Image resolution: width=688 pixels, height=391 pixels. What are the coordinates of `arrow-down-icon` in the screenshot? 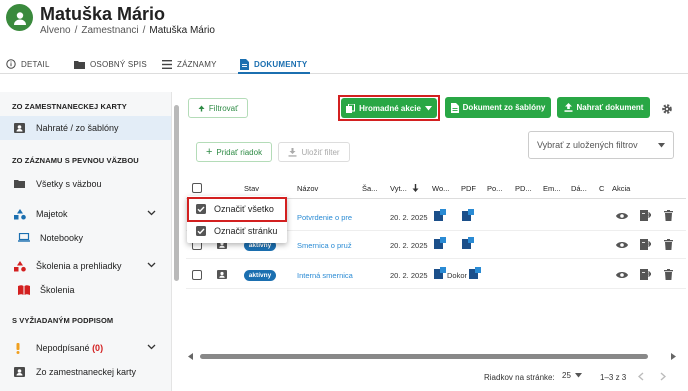 It's located at (415, 188).